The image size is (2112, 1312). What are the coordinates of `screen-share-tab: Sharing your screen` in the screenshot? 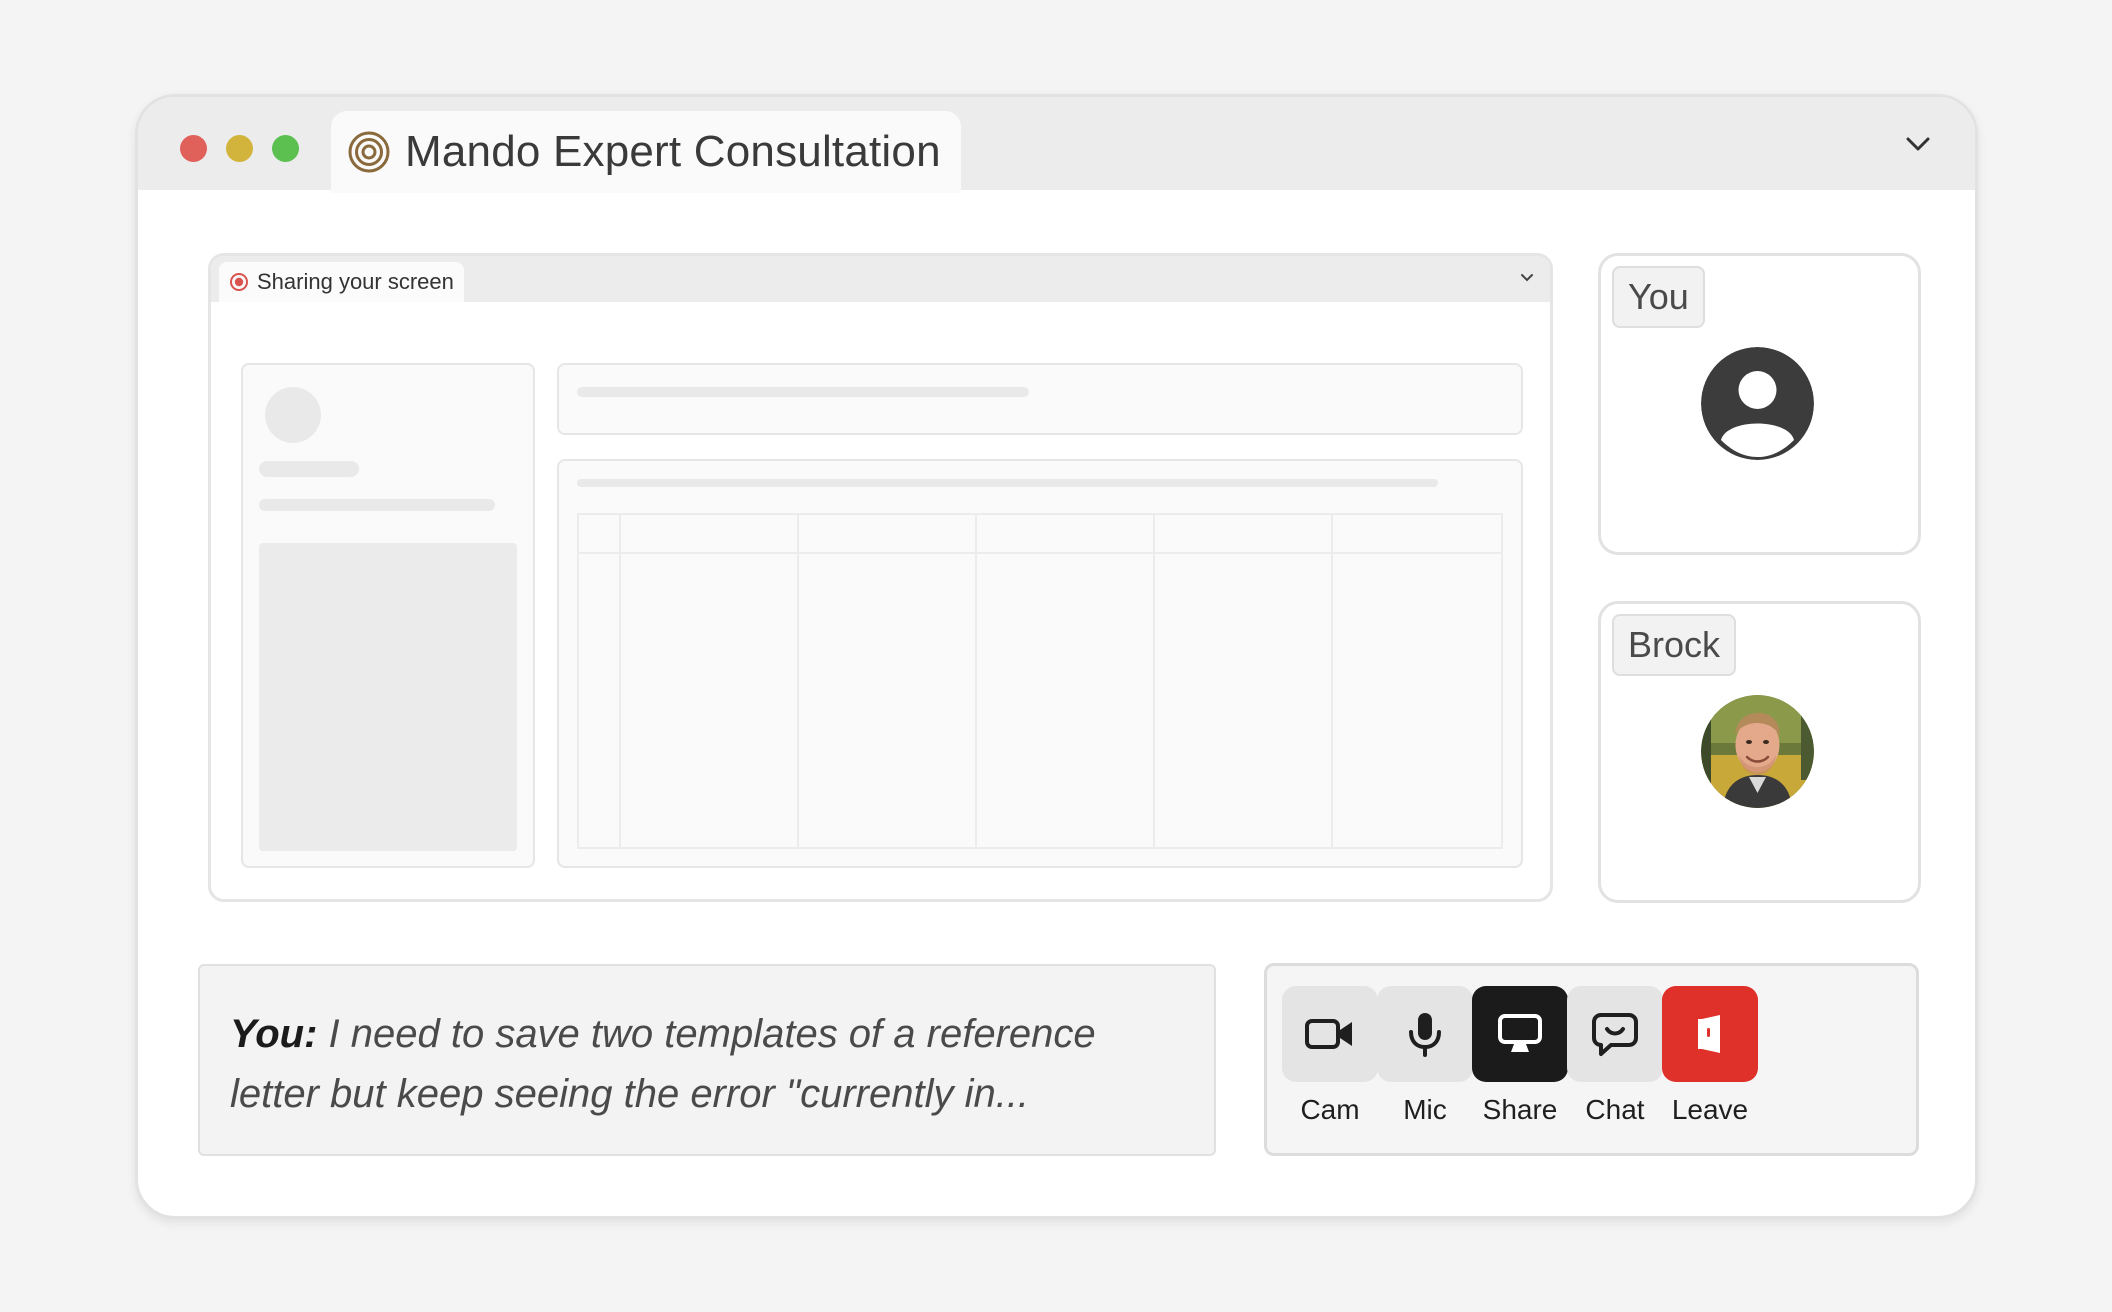 It's located at (341, 282).